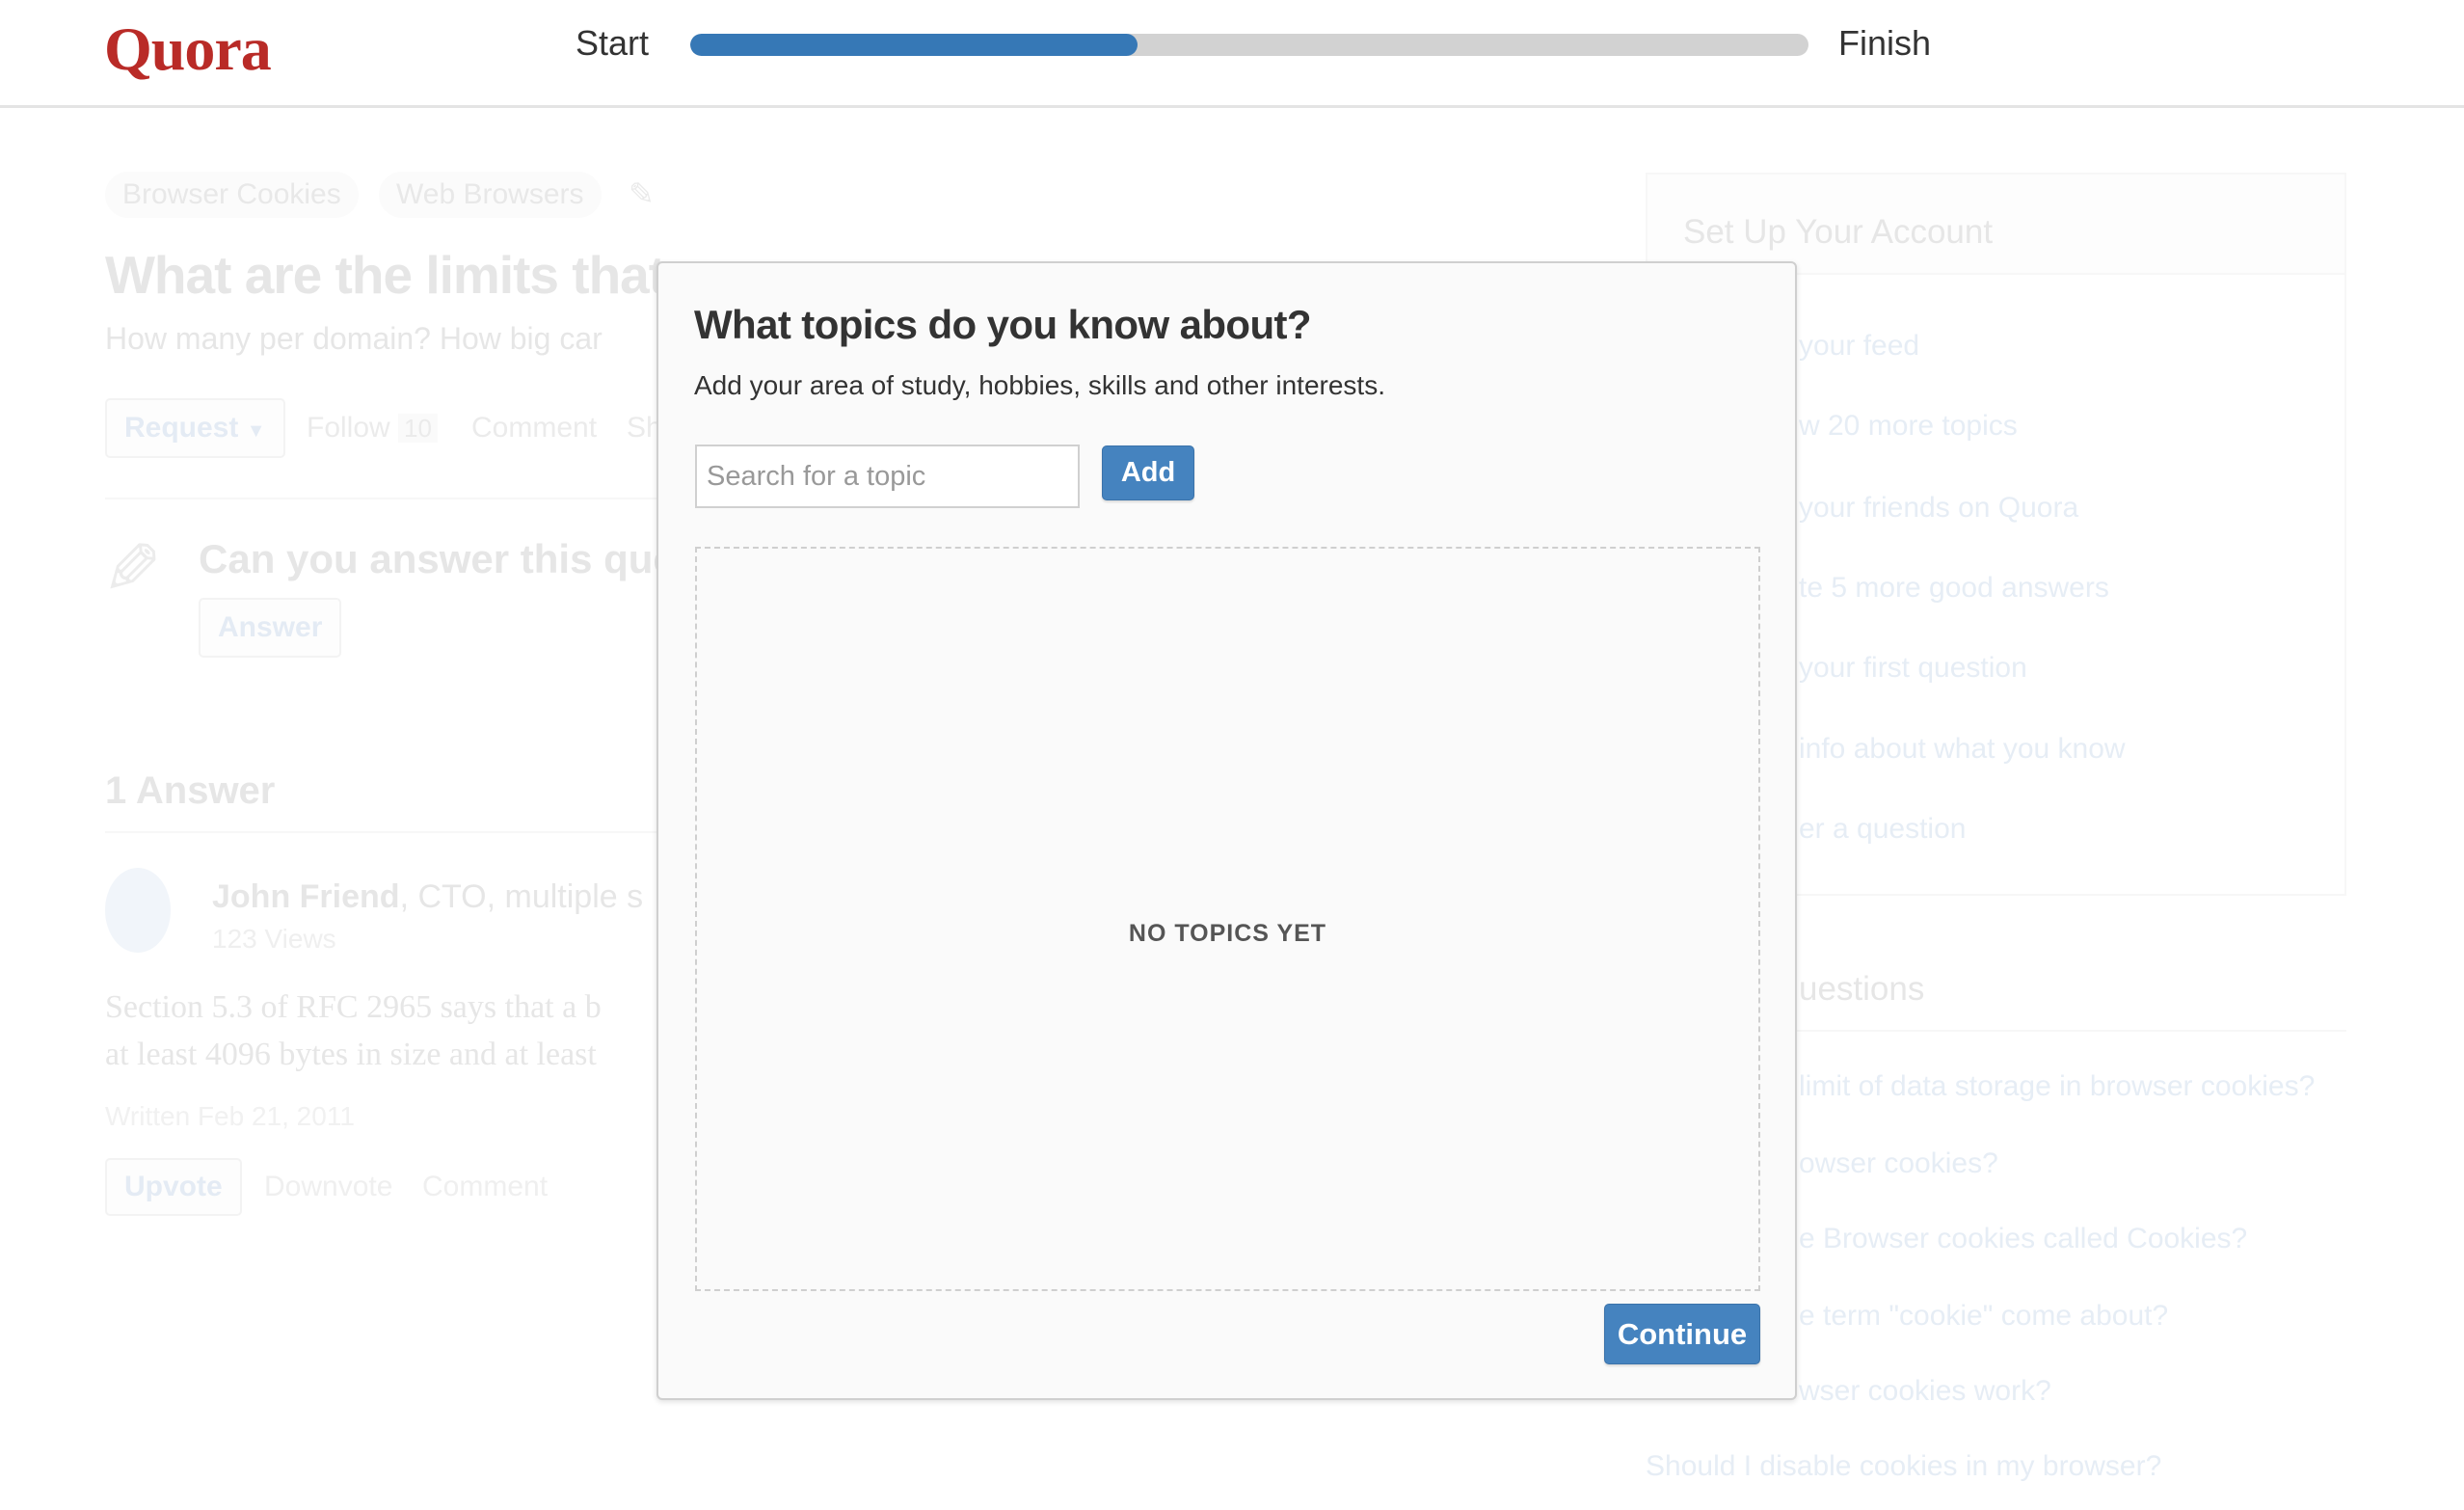  What do you see at coordinates (232, 195) in the screenshot?
I see `topic-tag: Browser Cookies` at bounding box center [232, 195].